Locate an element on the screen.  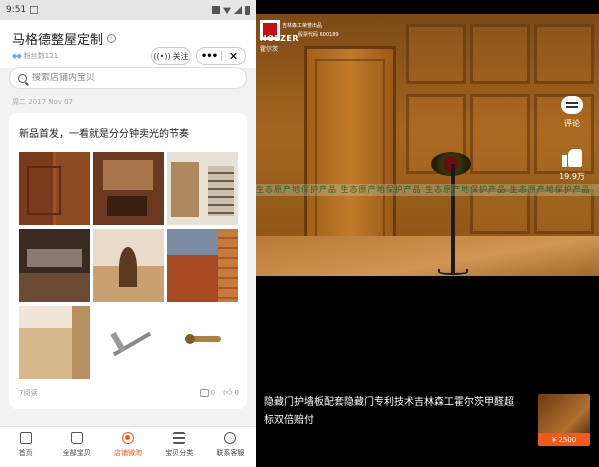
service-icon is located at coordinates (230, 438).